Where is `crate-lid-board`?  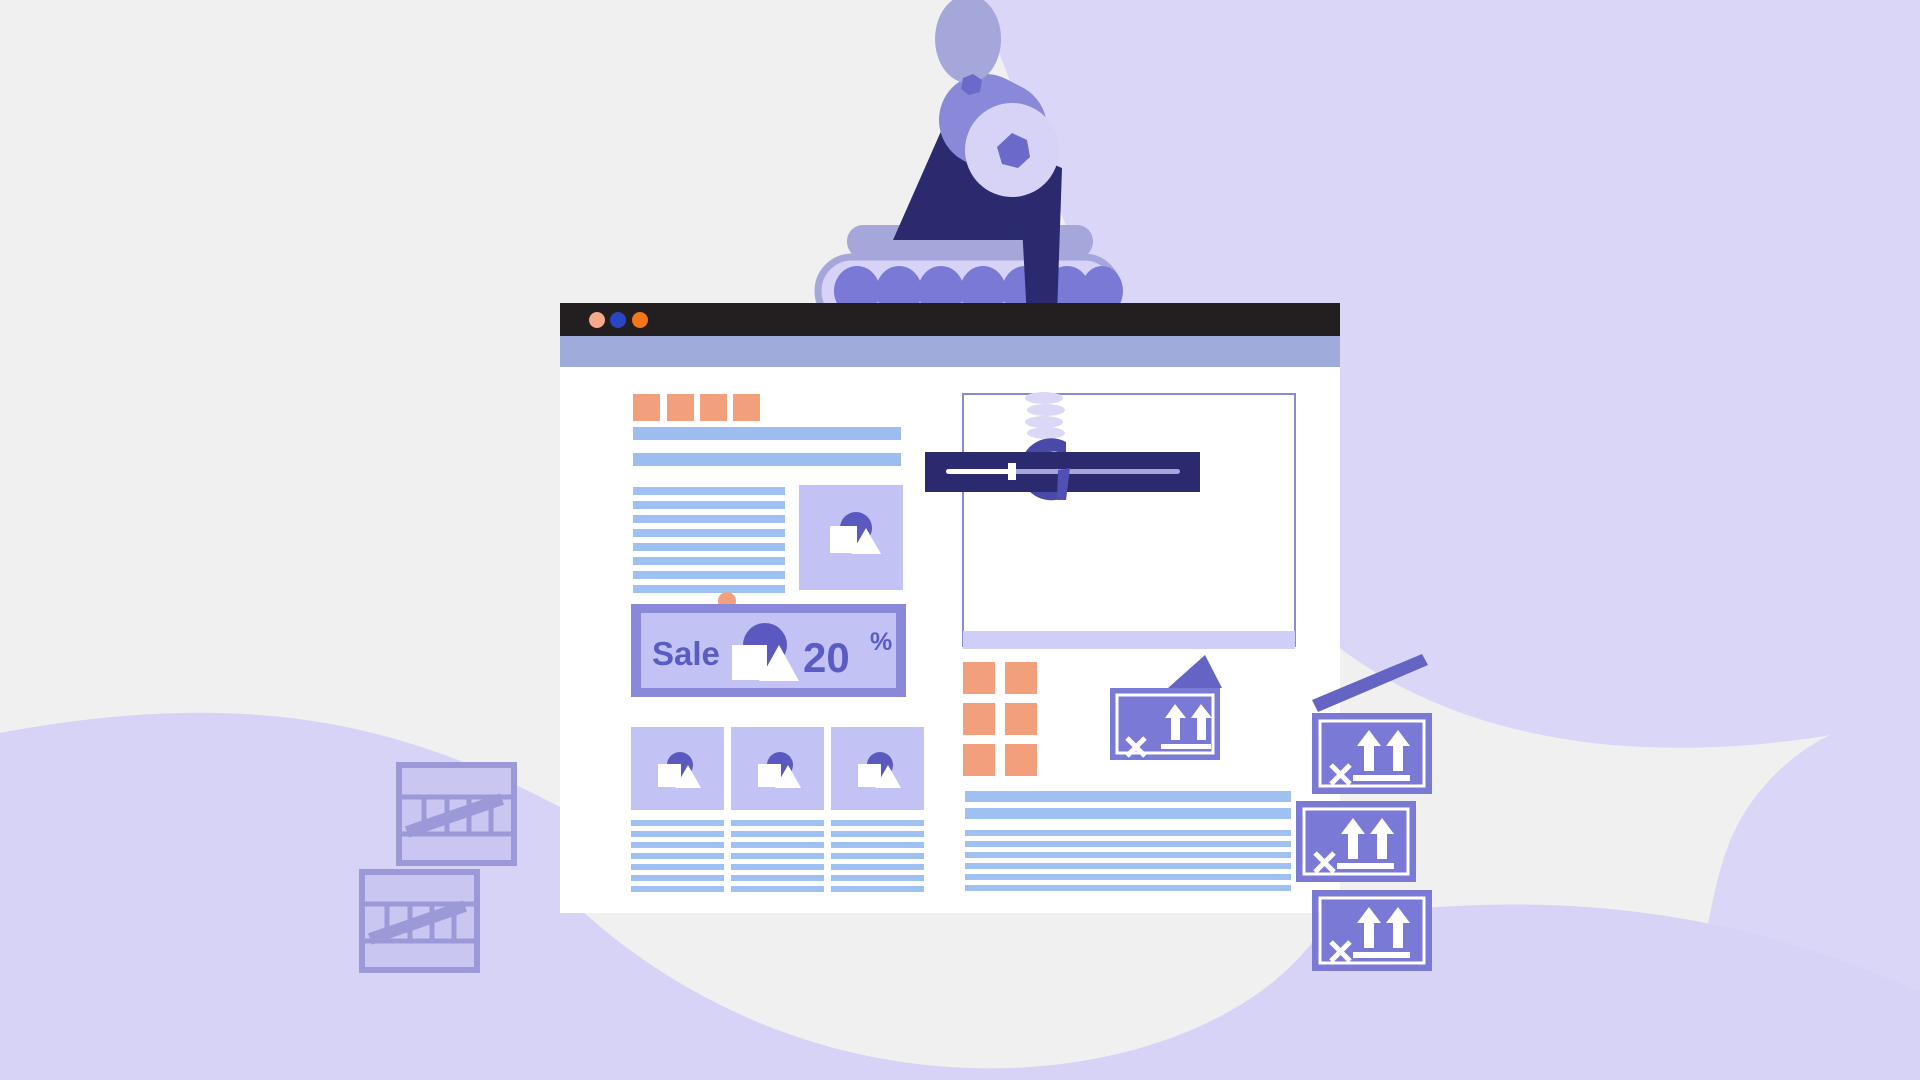
crate-lid-board is located at coordinates (1370, 683).